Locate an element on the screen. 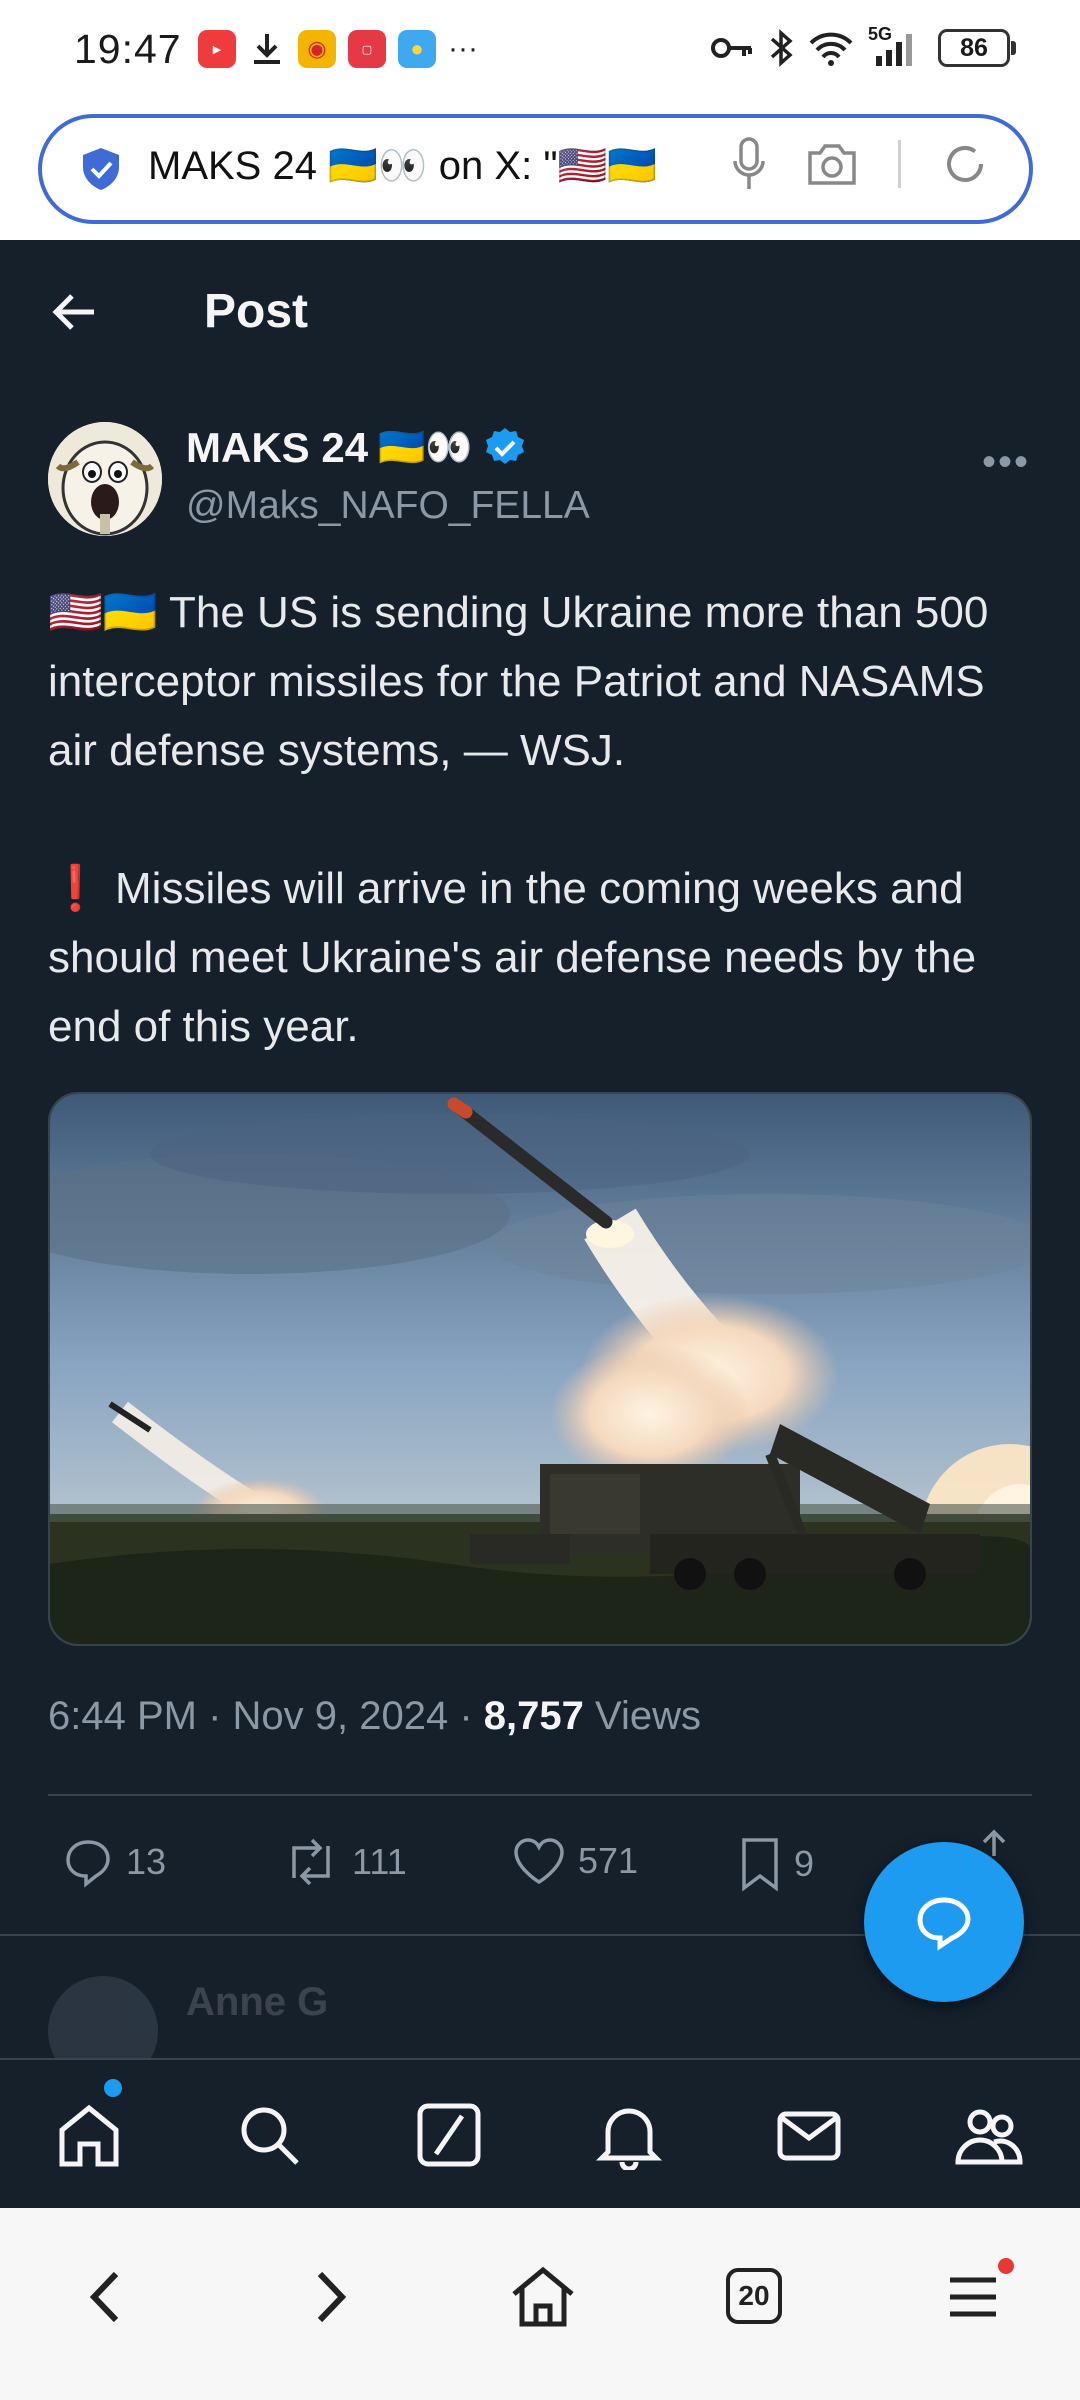 The width and height of the screenshot is (1080, 2400). wifi-icon is located at coordinates (831, 49).